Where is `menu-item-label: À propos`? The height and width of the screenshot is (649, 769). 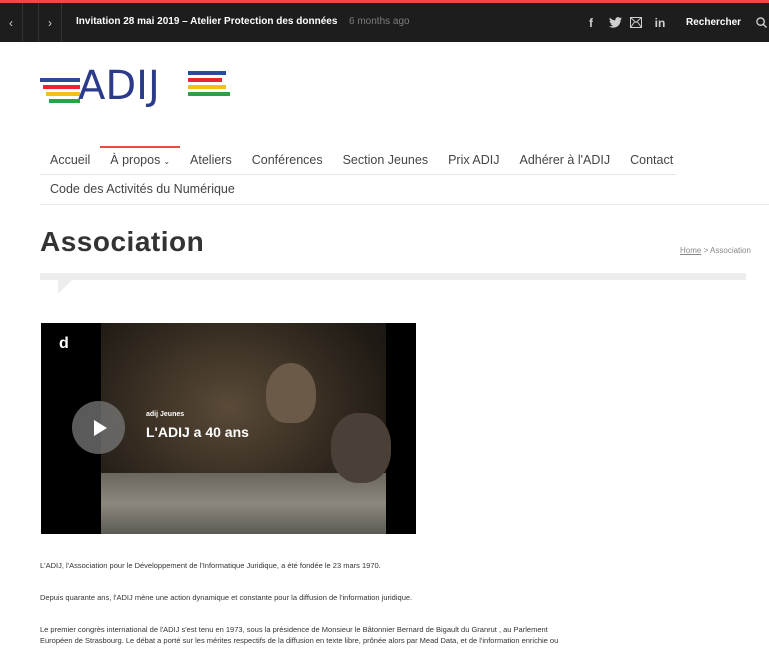
menu-item-label: À propos is located at coordinates (135, 160).